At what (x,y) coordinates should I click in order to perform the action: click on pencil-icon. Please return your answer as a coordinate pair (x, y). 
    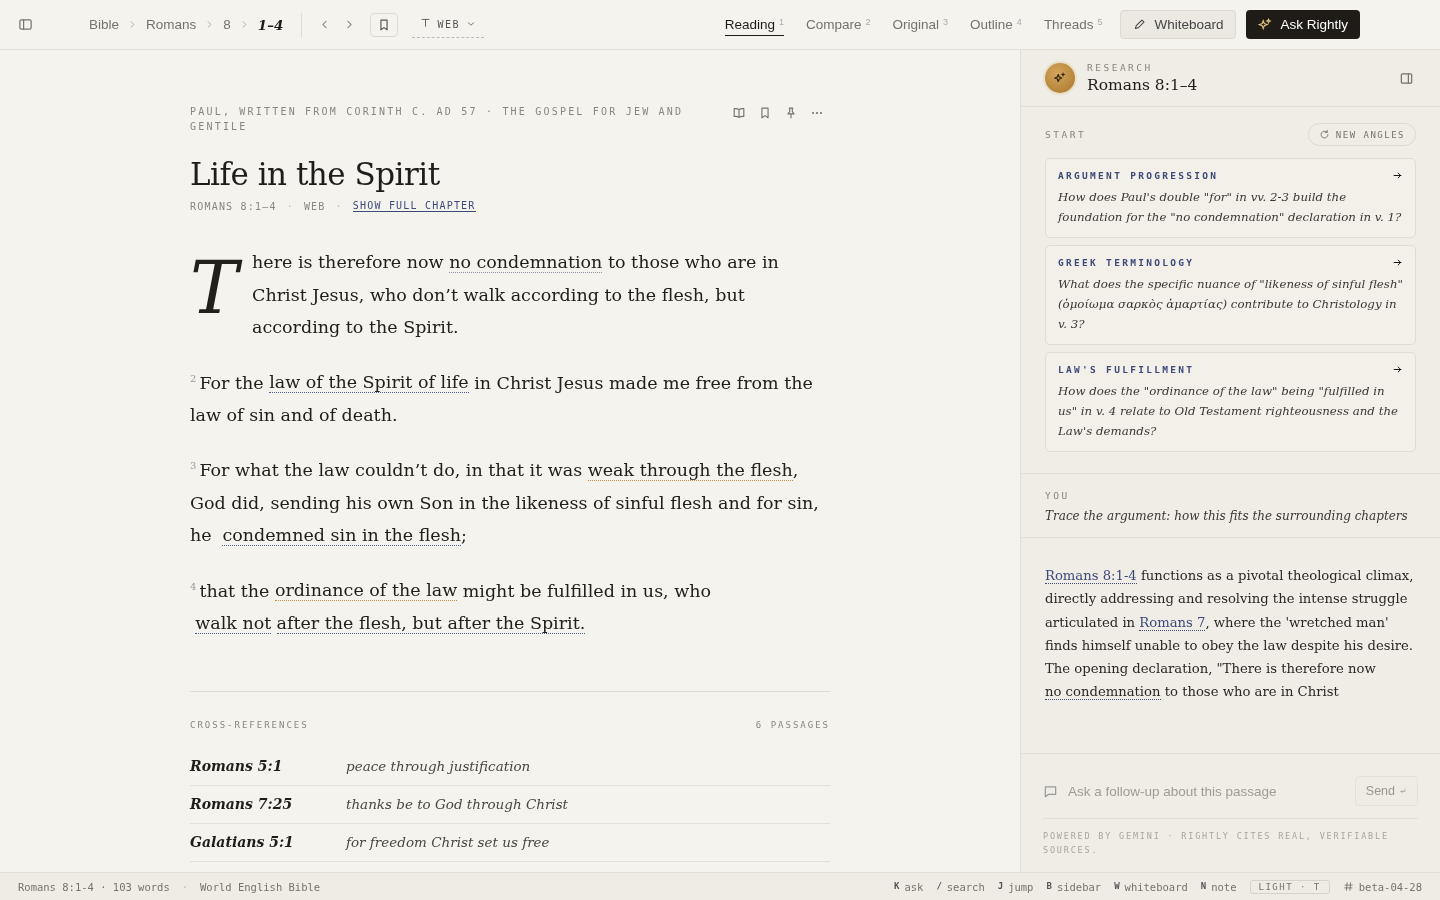
    Looking at the image, I should click on (1140, 24).